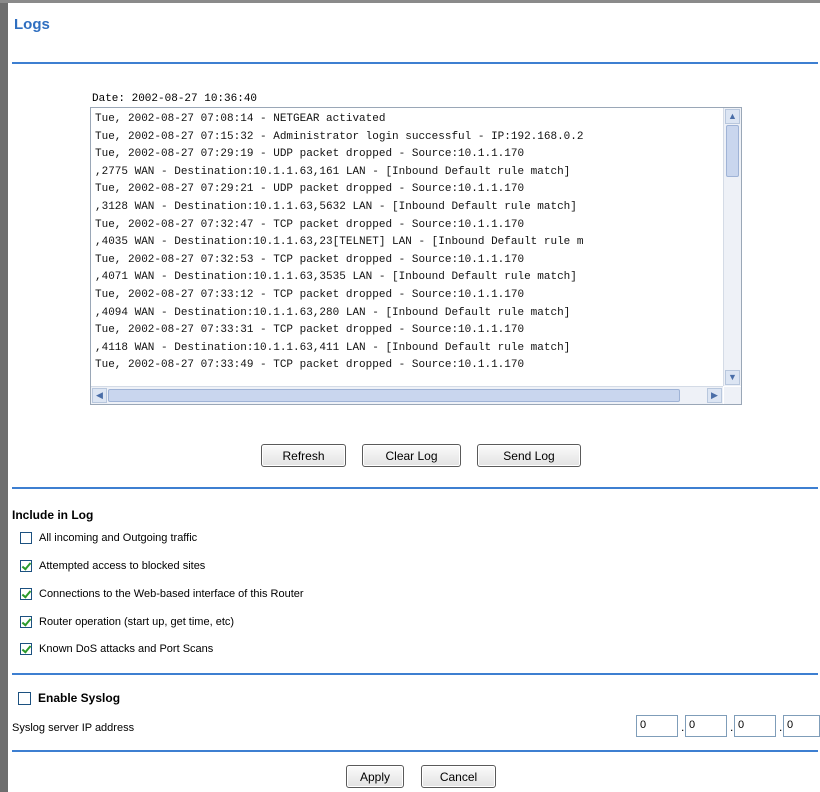 The image size is (820, 792). What do you see at coordinates (657, 726) in the screenshot?
I see `syslog-ip-octet-1: 0` at bounding box center [657, 726].